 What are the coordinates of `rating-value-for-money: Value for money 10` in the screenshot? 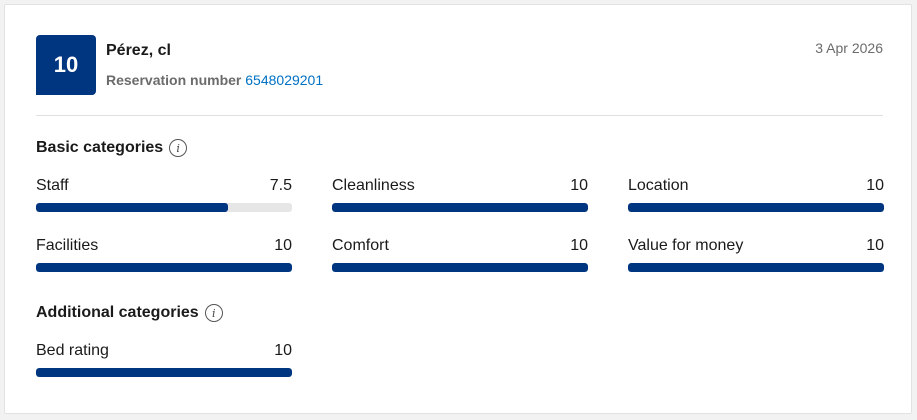 It's located at (756, 257).